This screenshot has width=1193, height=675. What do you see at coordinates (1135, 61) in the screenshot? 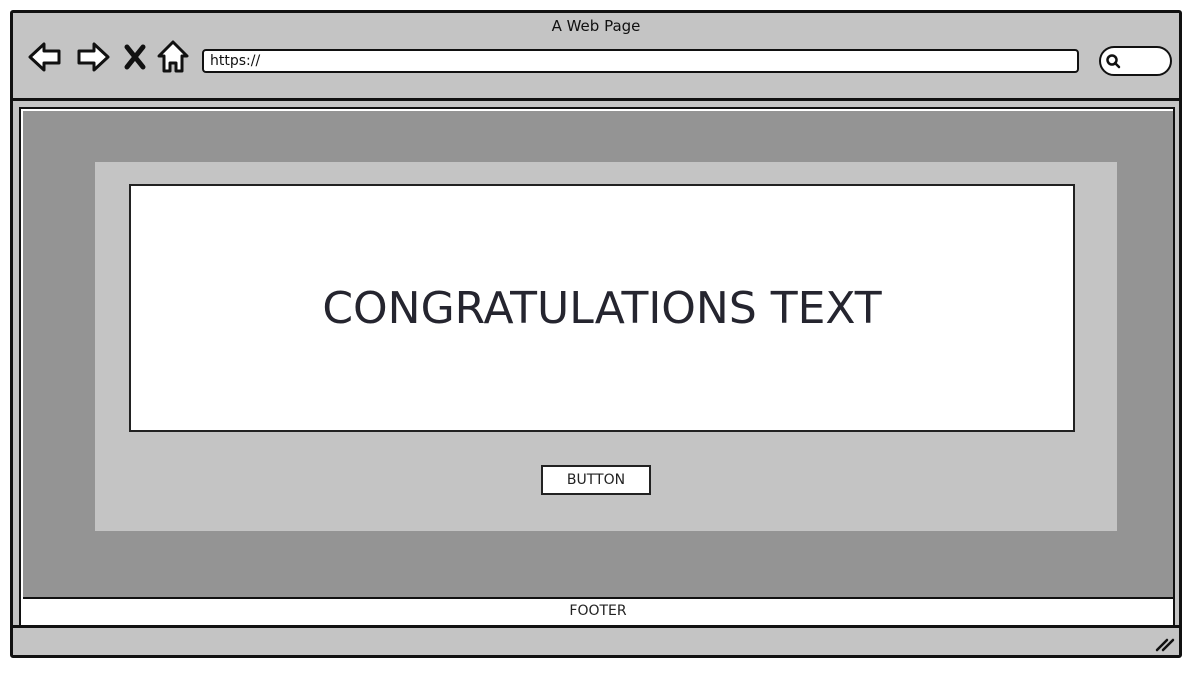
I see `search-button` at bounding box center [1135, 61].